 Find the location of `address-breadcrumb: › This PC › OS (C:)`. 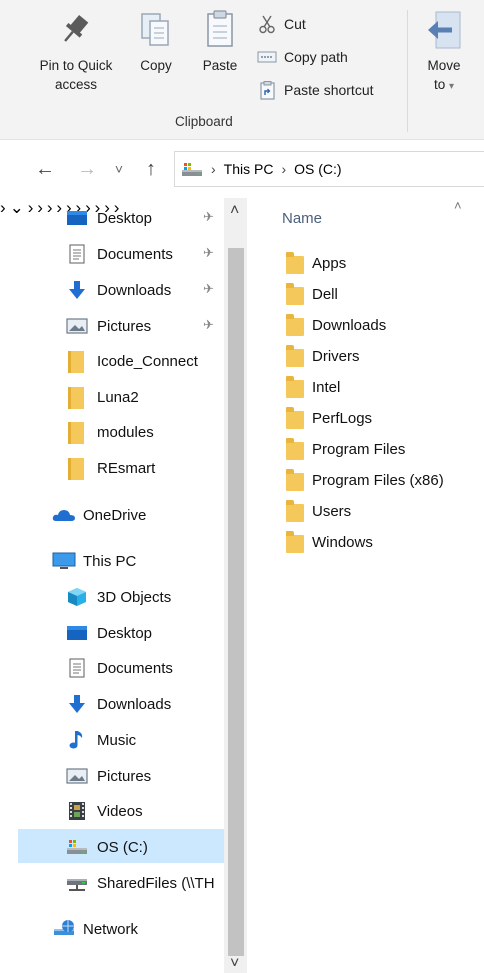

address-breadcrumb: › This PC › OS (C:) is located at coordinates (329, 169).